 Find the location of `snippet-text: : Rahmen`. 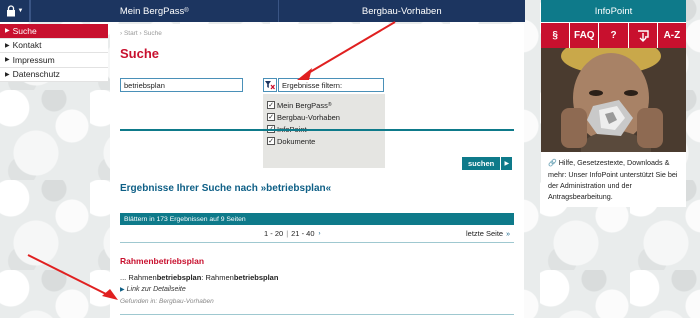

snippet-text: : Rahmen is located at coordinates (217, 277).